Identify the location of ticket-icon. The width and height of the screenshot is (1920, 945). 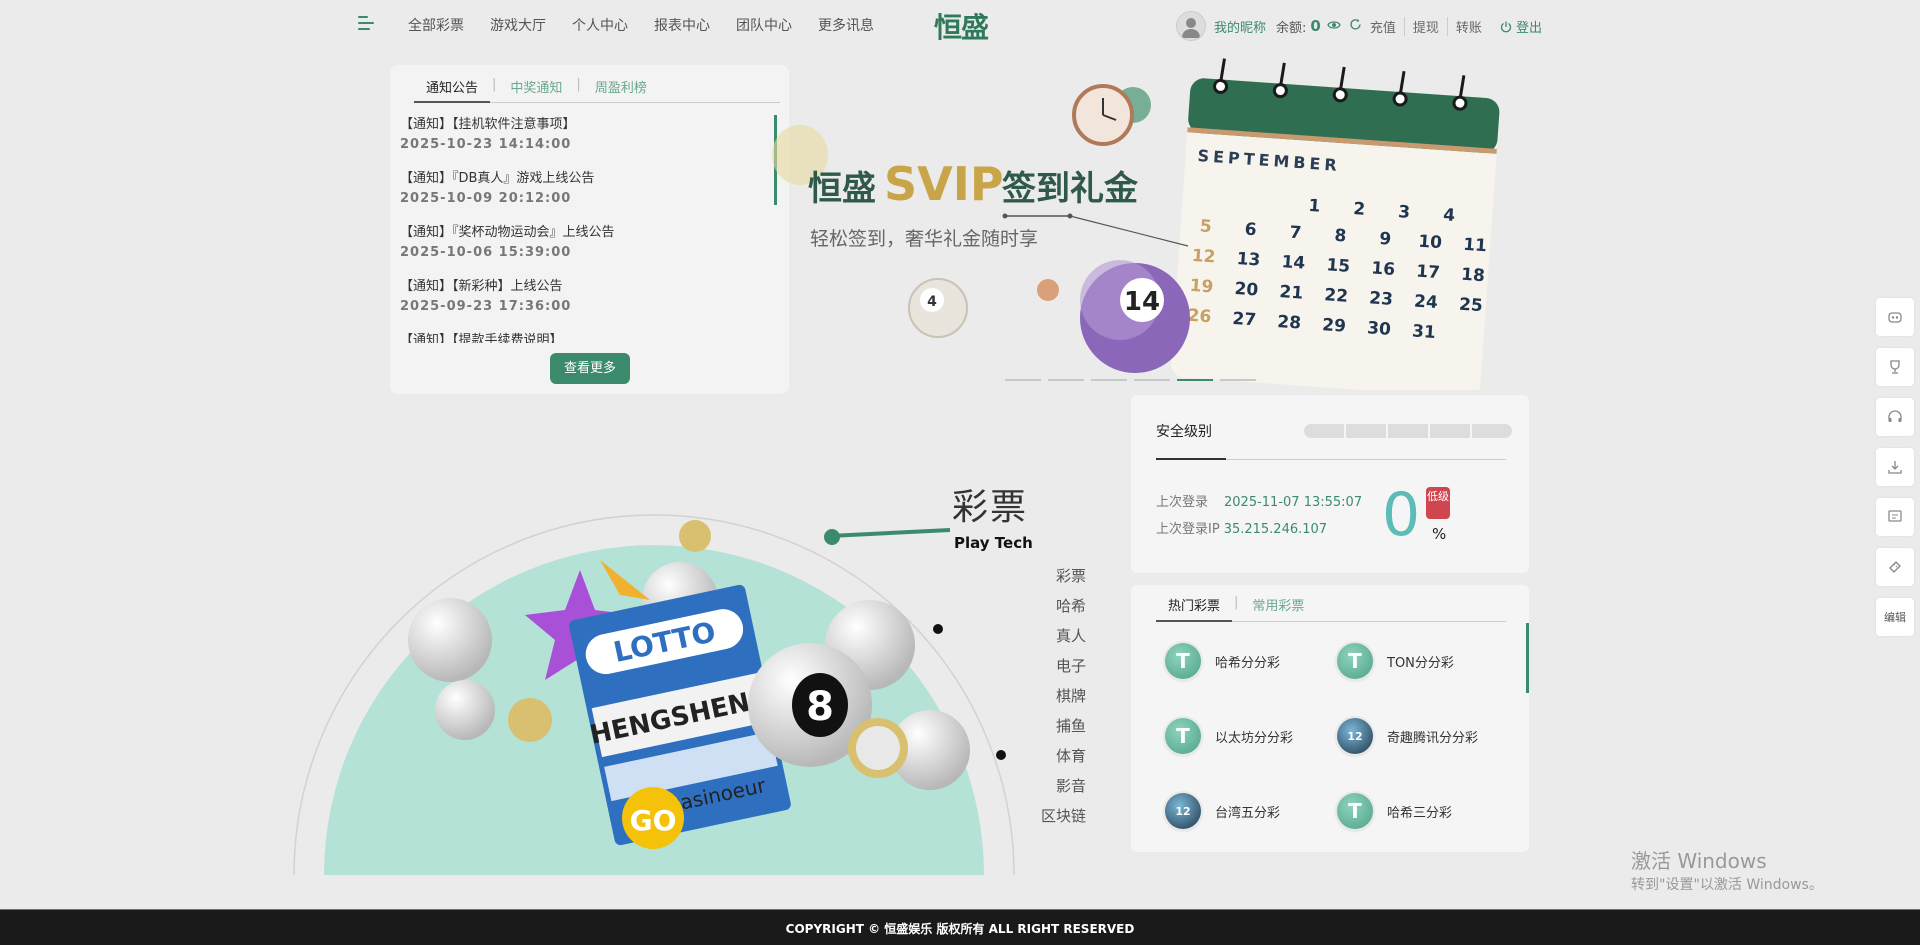
(1895, 567).